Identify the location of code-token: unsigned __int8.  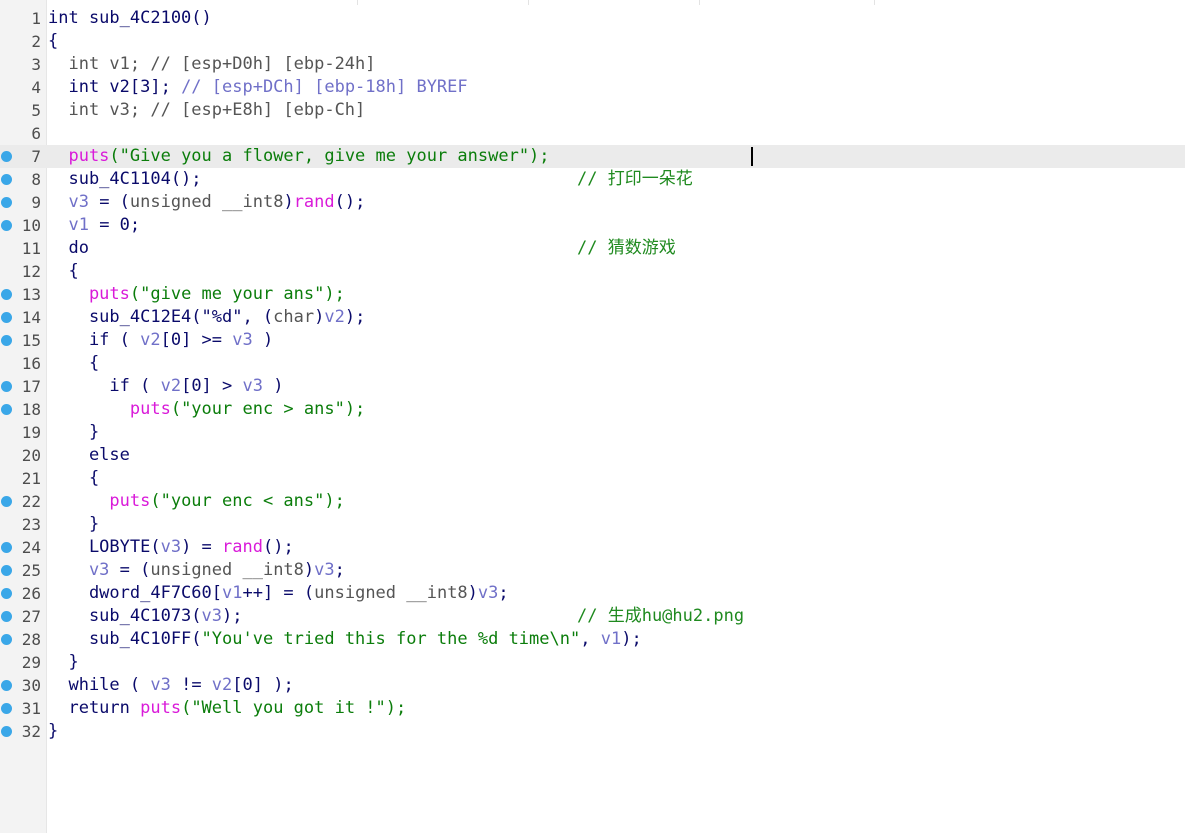
(206, 202).